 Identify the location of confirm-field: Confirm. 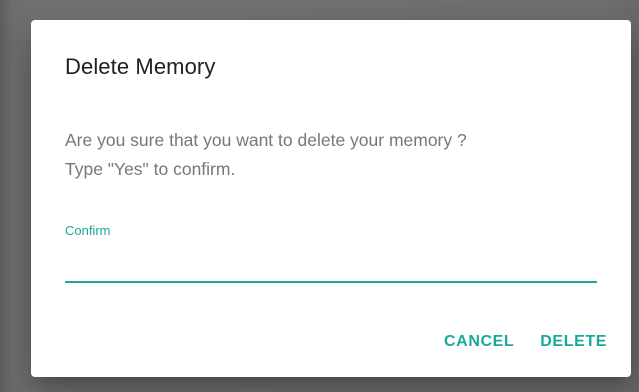
(331, 253).